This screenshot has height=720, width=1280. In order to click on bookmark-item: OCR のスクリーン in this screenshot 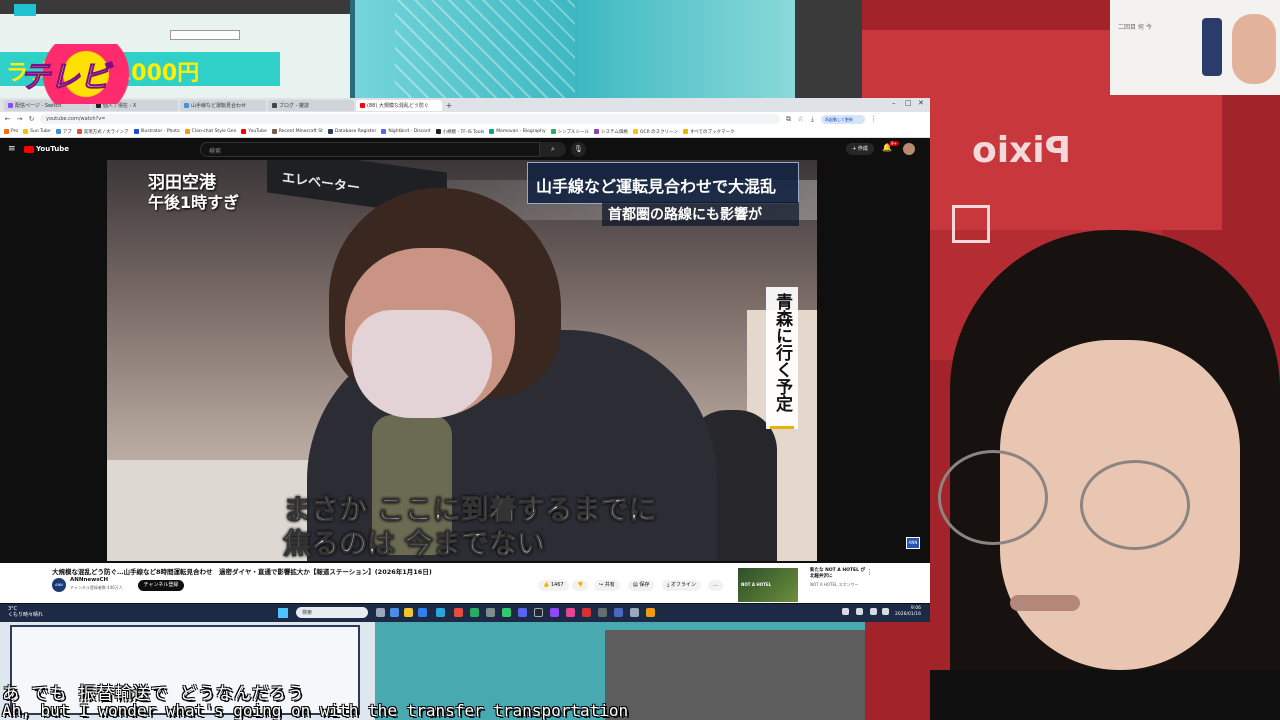, I will do `click(655, 132)`.